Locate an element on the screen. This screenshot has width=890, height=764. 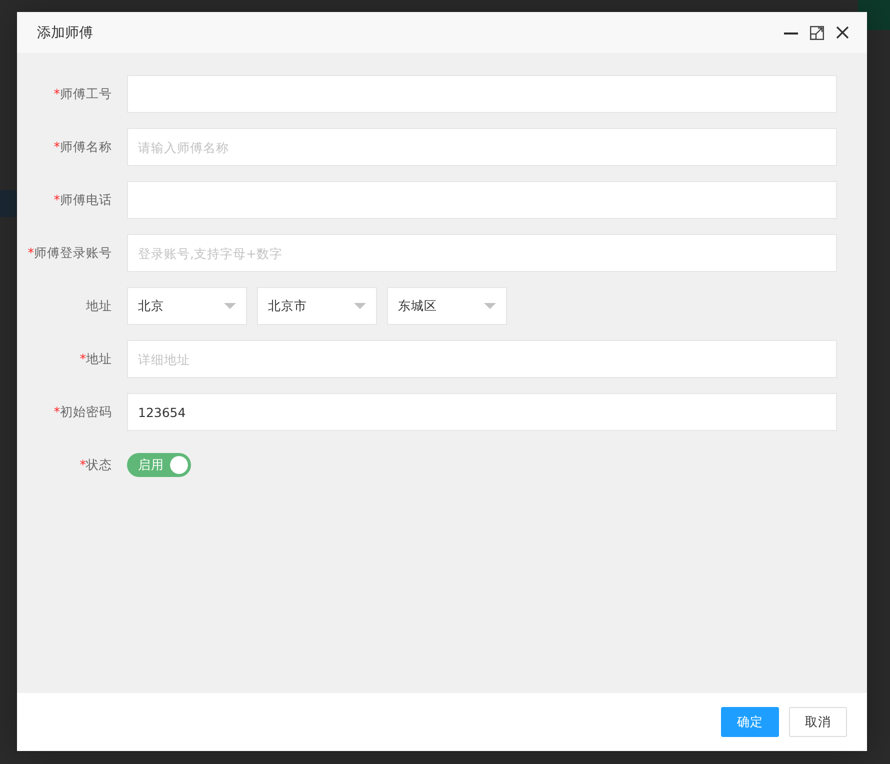
select-field: 北京 is located at coordinates (187, 306).